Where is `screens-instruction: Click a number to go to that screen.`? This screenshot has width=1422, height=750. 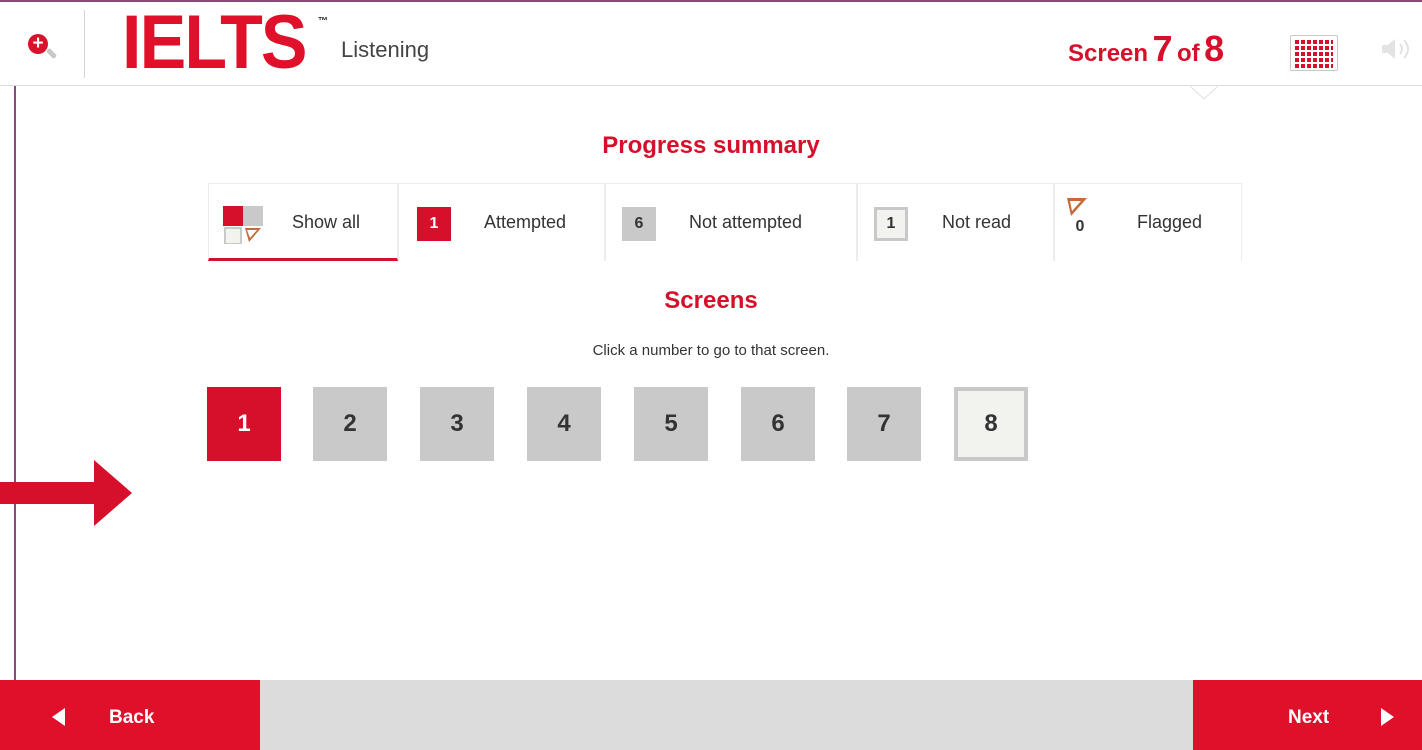
screens-instruction: Click a number to go to that screen. is located at coordinates (711, 350).